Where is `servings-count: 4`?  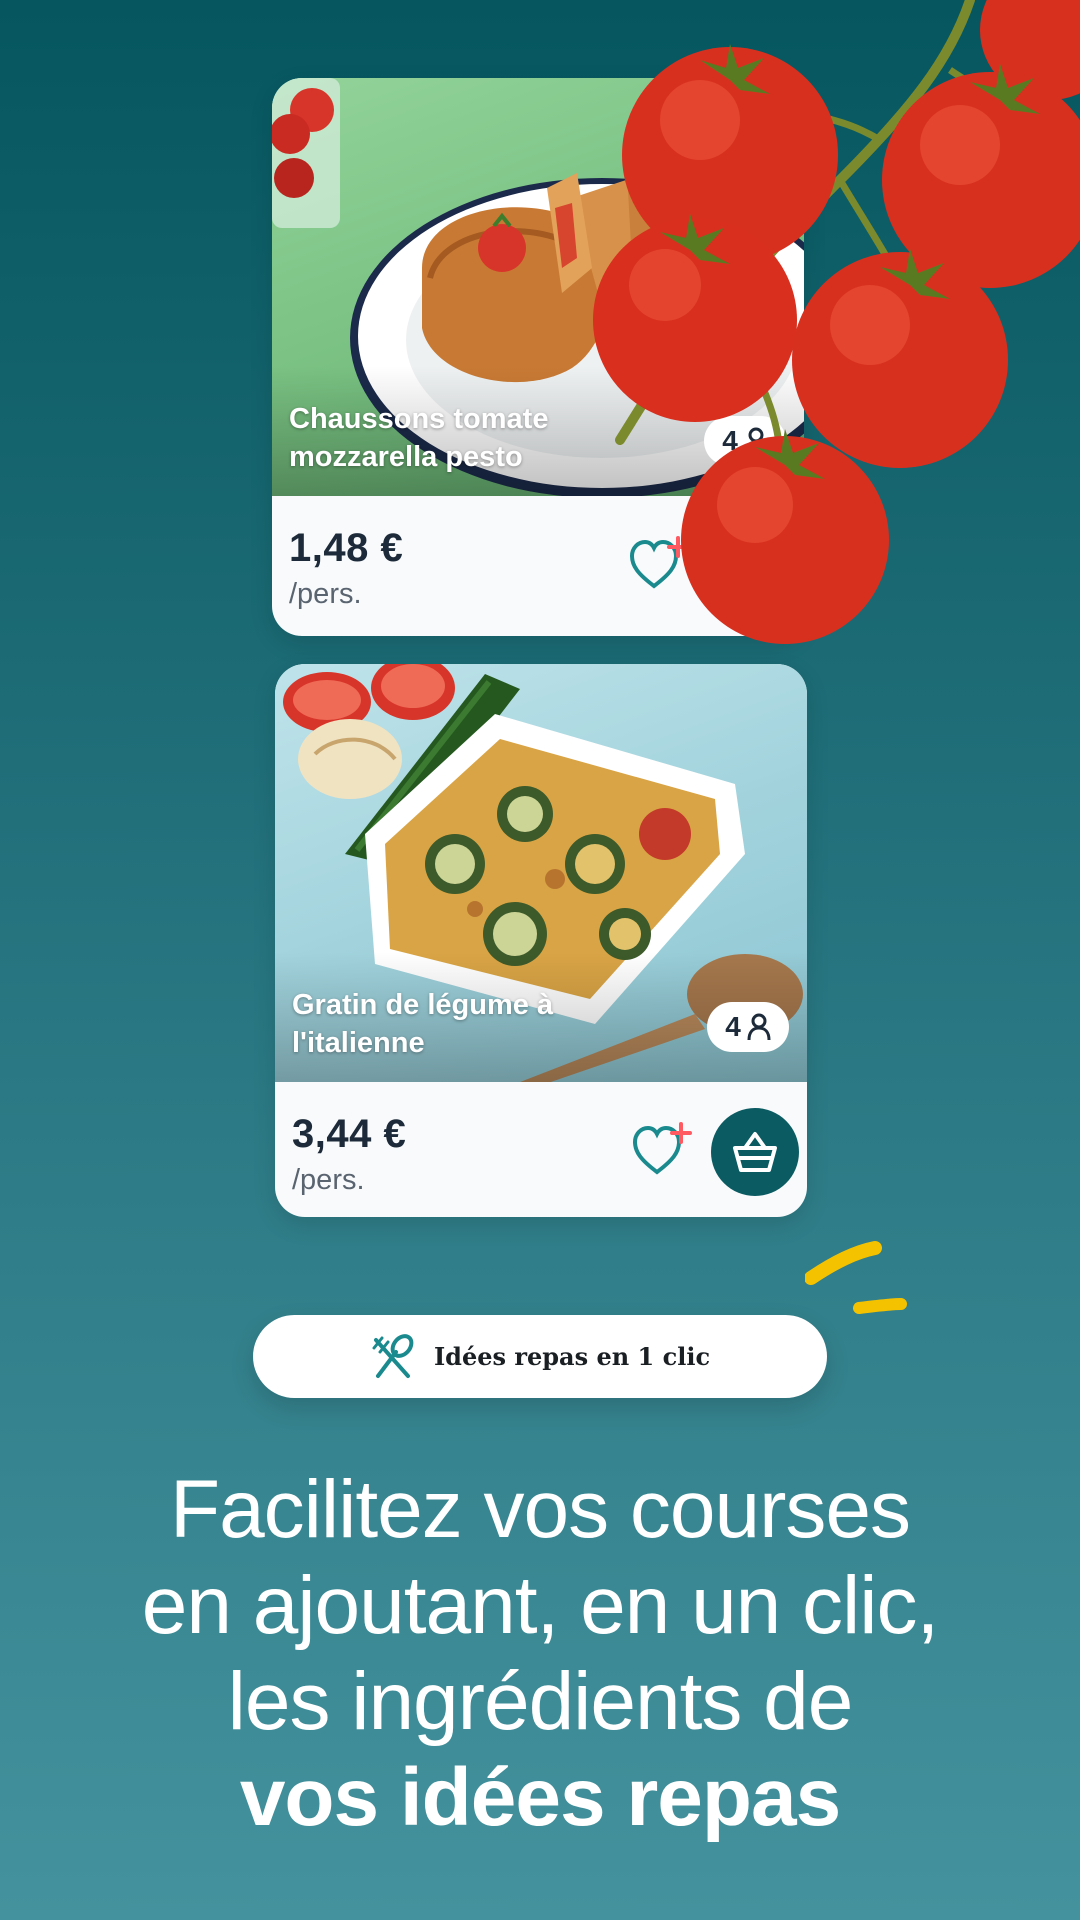
servings-count: 4 is located at coordinates (733, 1026).